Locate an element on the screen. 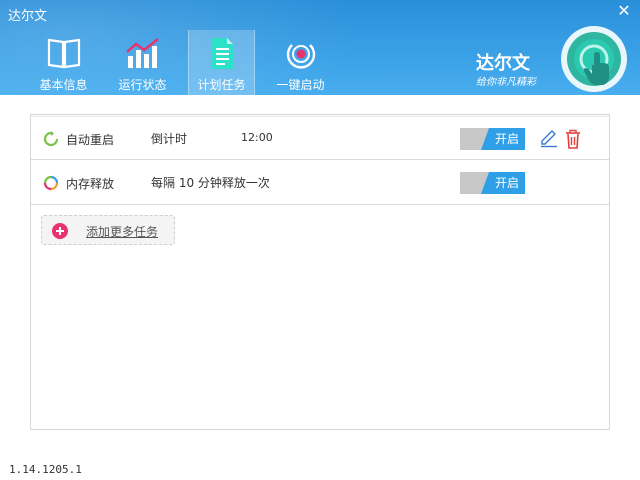  main-nav: 基本信息 运行状态 计划任务 一键启动 is located at coordinates (182, 62).